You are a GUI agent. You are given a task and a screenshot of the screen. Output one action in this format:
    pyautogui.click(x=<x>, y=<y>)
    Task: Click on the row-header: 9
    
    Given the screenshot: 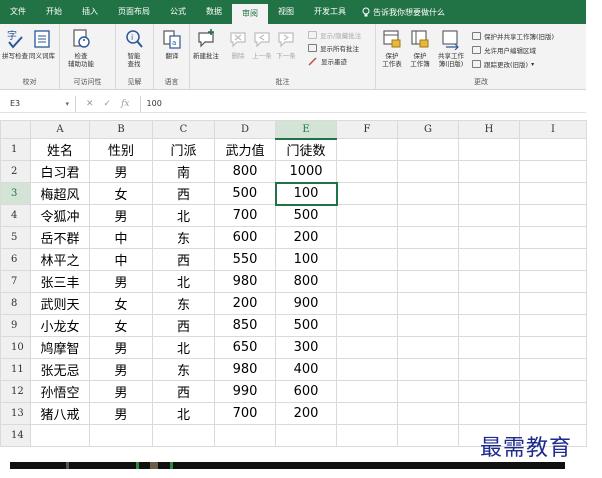 What is the action you would take?
    pyautogui.click(x=15, y=325)
    